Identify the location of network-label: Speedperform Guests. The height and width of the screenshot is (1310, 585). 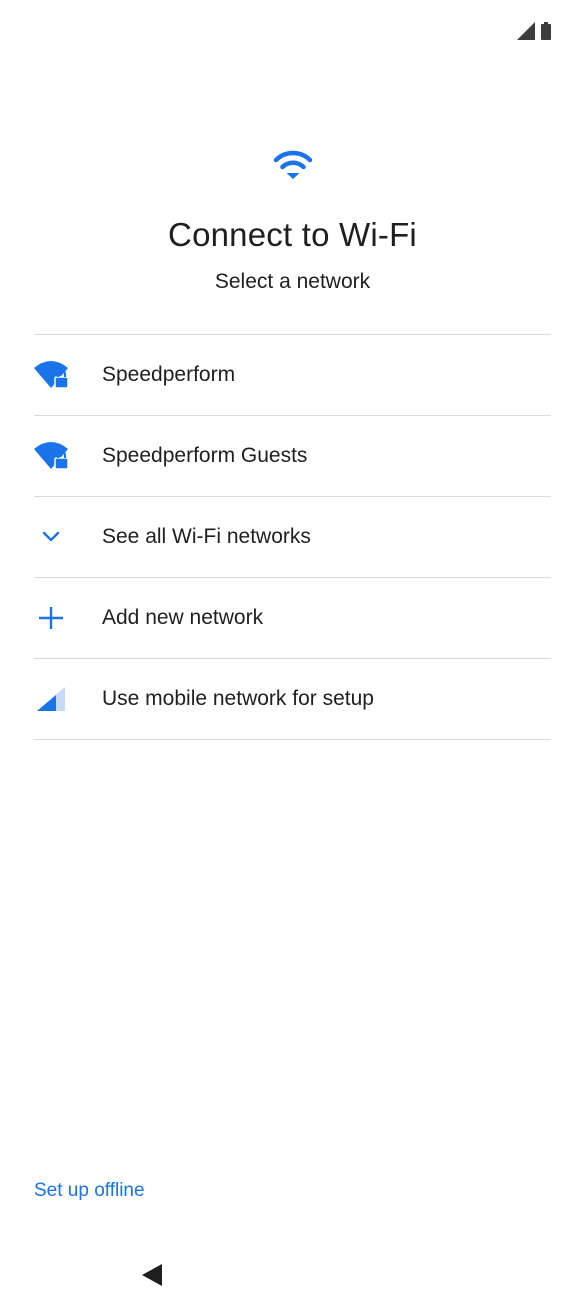
(205, 455).